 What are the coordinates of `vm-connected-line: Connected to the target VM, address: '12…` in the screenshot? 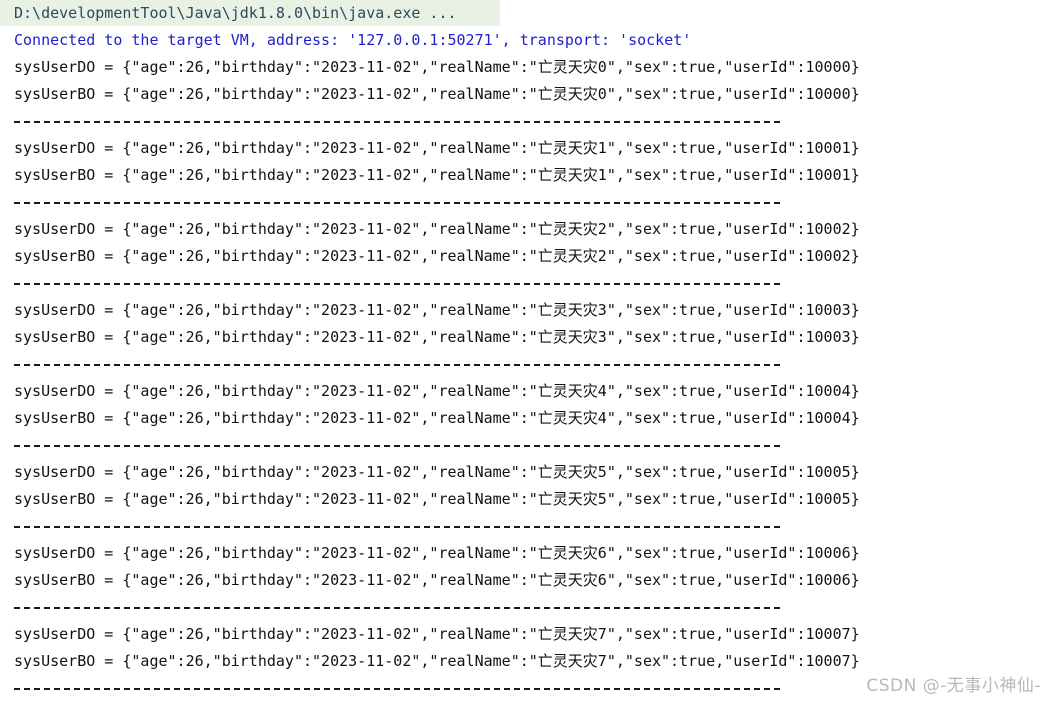 It's located at (353, 40).